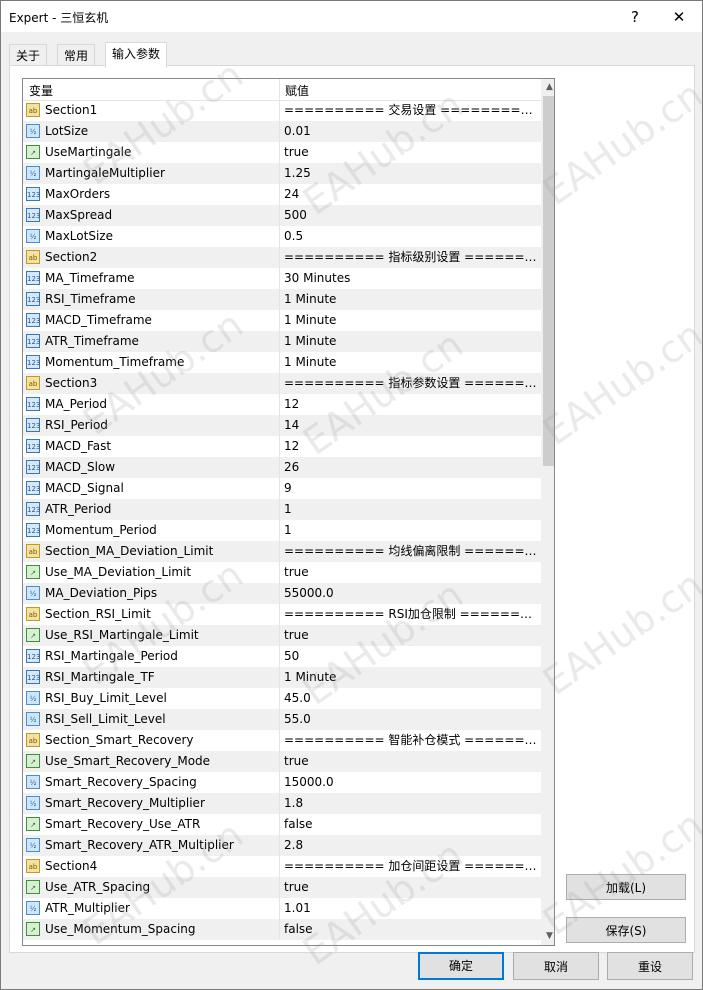 The image size is (703, 990). I want to click on parameter-value: 500, so click(411, 215).